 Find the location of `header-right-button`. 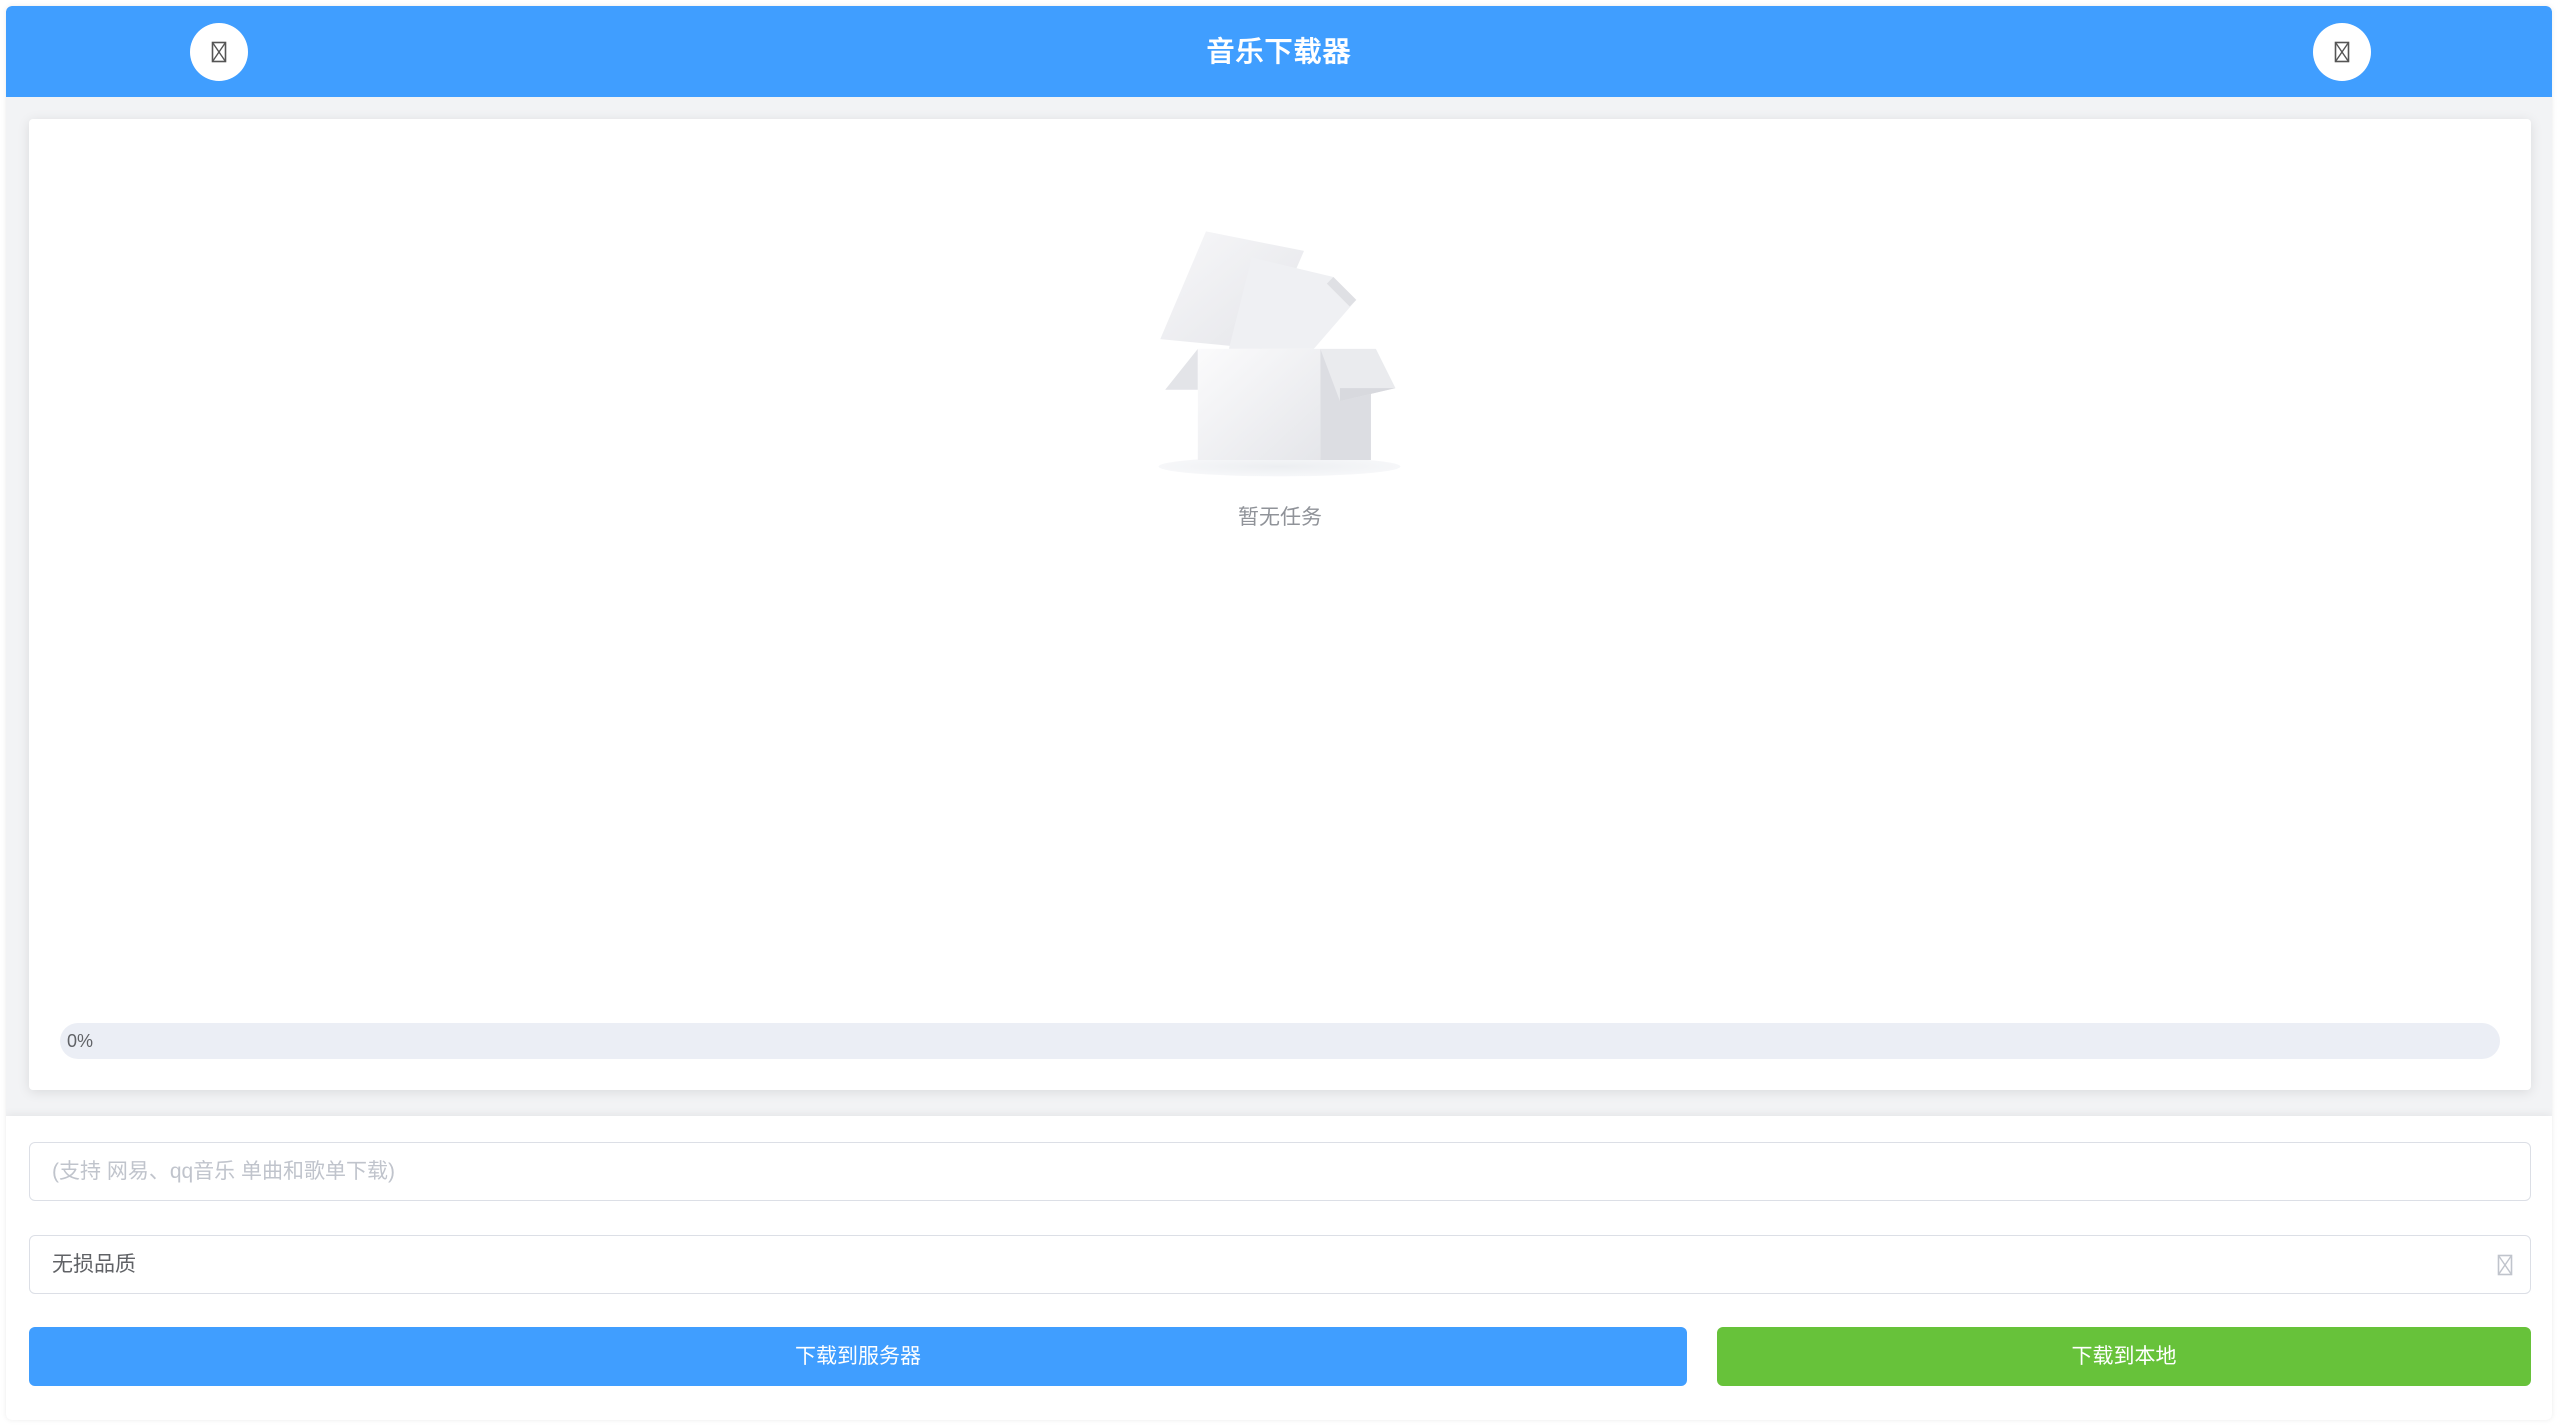

header-right-button is located at coordinates (2342, 52).